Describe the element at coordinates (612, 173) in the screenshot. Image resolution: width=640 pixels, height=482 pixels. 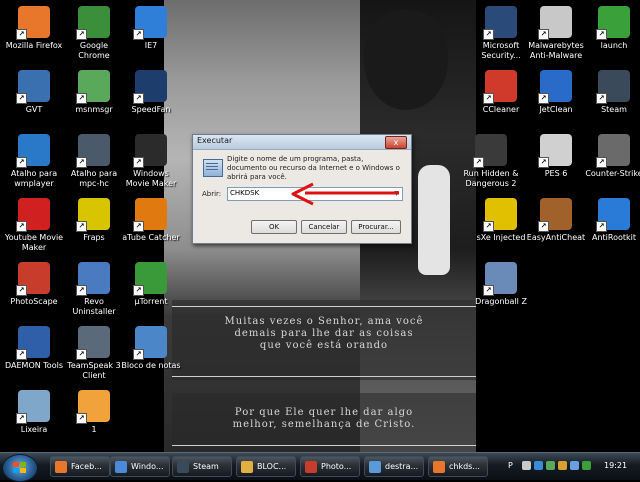
I see `desktop-icon-label: Counter-Strike` at that location.